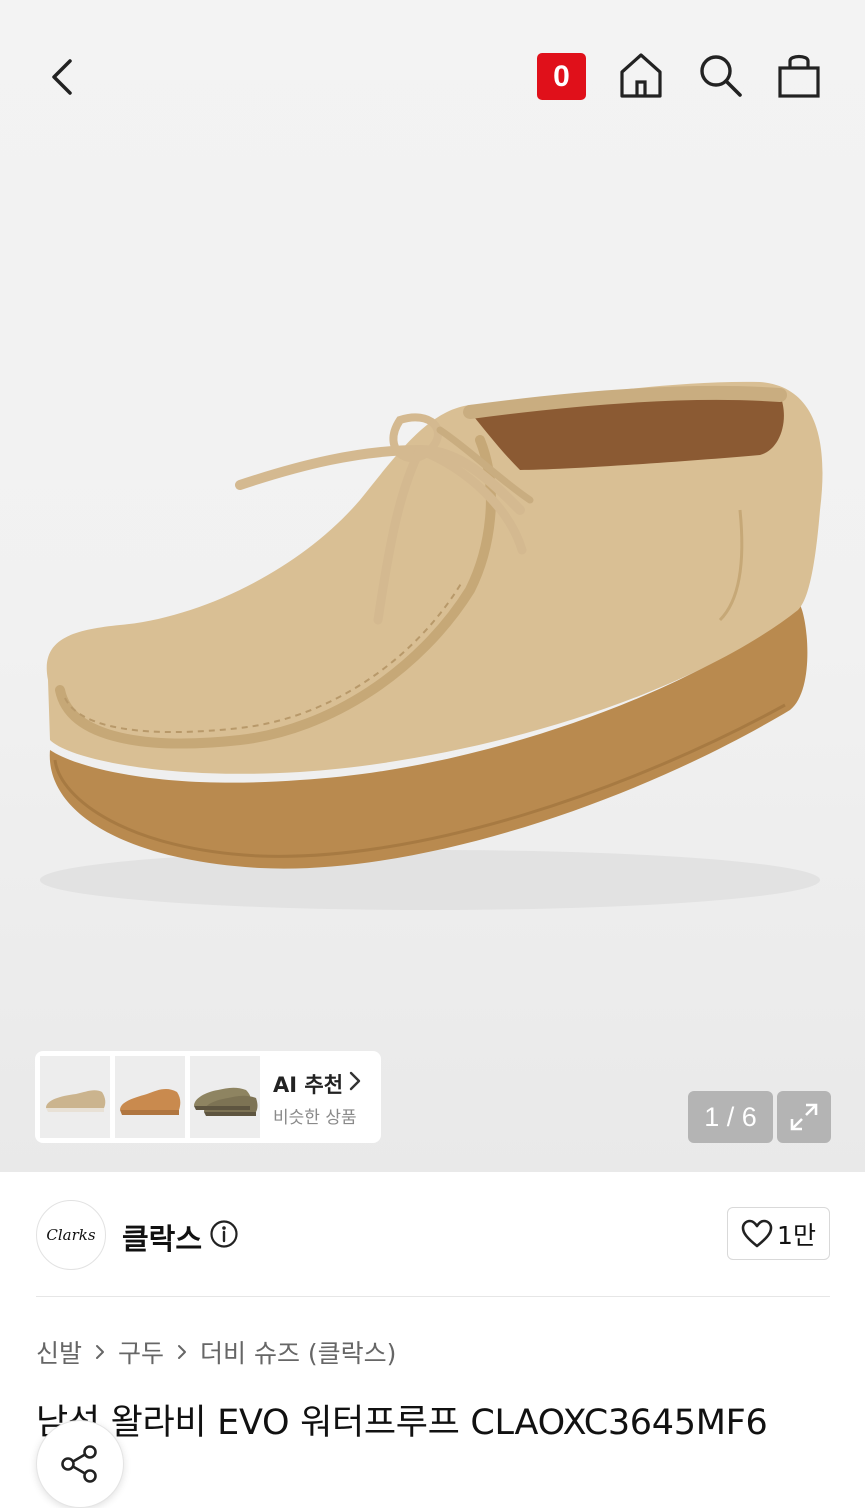 Image resolution: width=865 pixels, height=1508 pixels. I want to click on image-counter: 1 / 6, so click(730, 1117).